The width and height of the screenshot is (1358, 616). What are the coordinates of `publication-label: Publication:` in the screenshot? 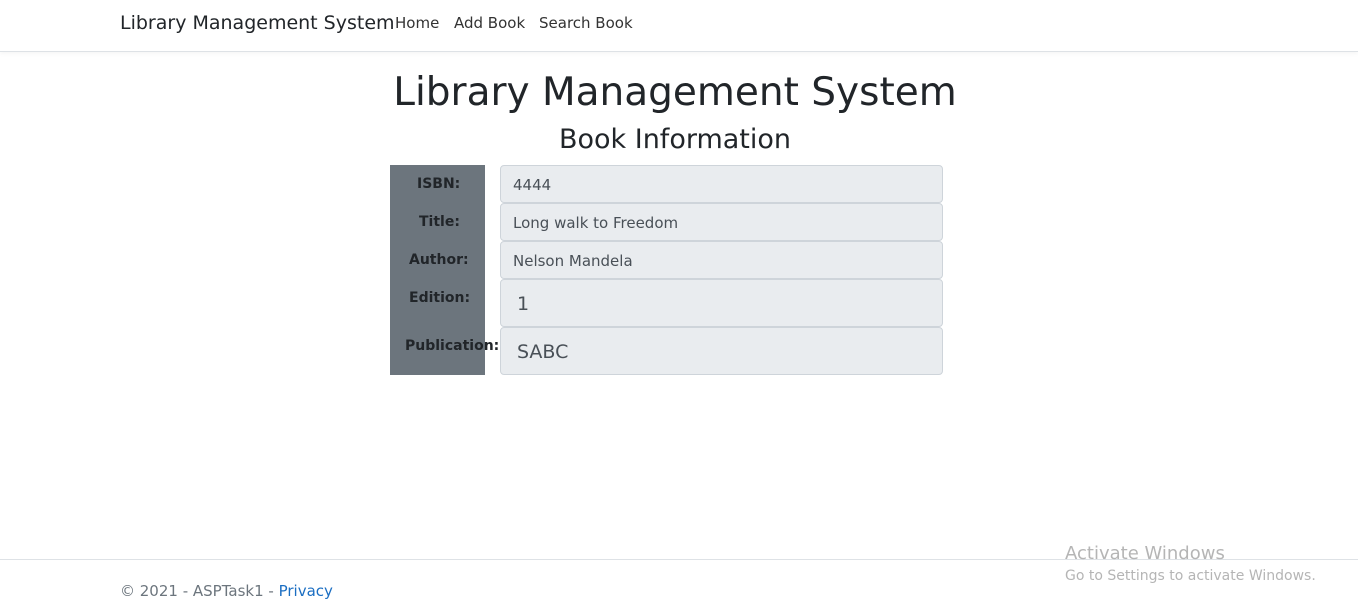 It's located at (452, 346).